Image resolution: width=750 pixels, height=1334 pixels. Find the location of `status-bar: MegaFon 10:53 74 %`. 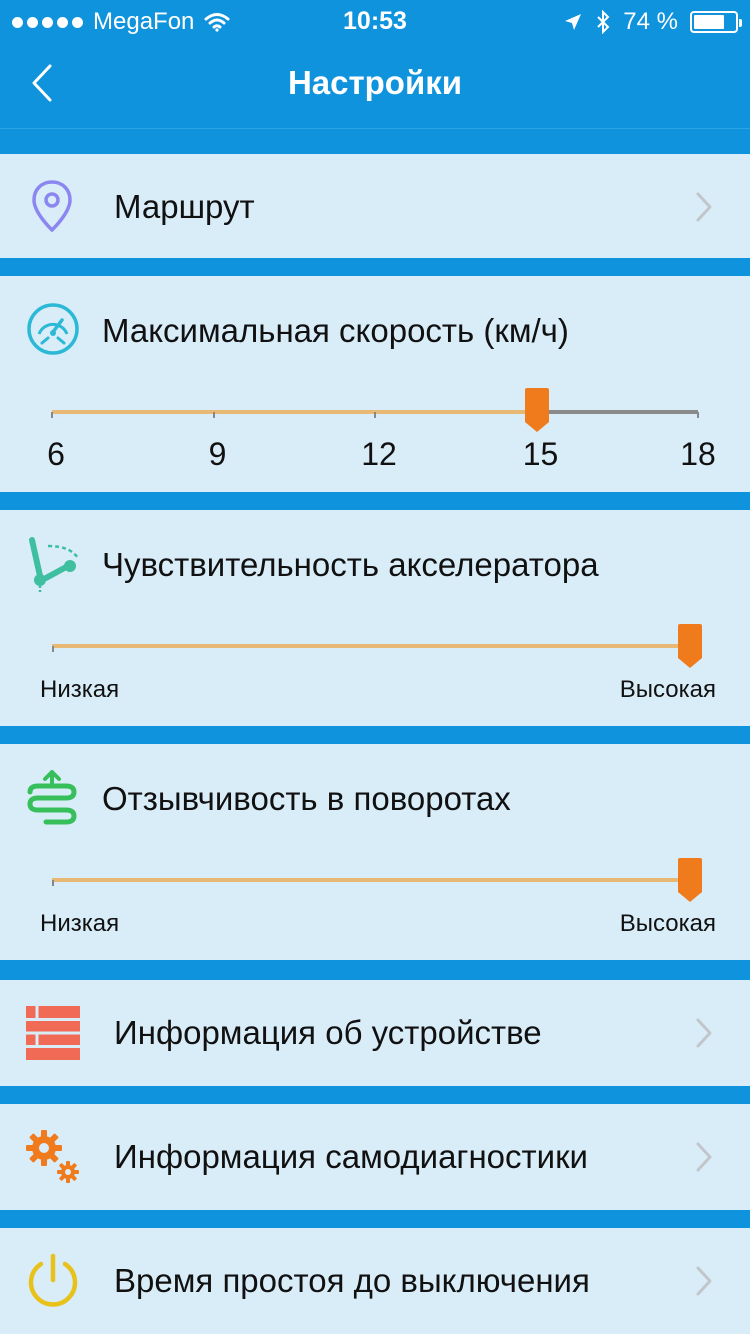

status-bar: MegaFon 10:53 74 % is located at coordinates (375, 20).